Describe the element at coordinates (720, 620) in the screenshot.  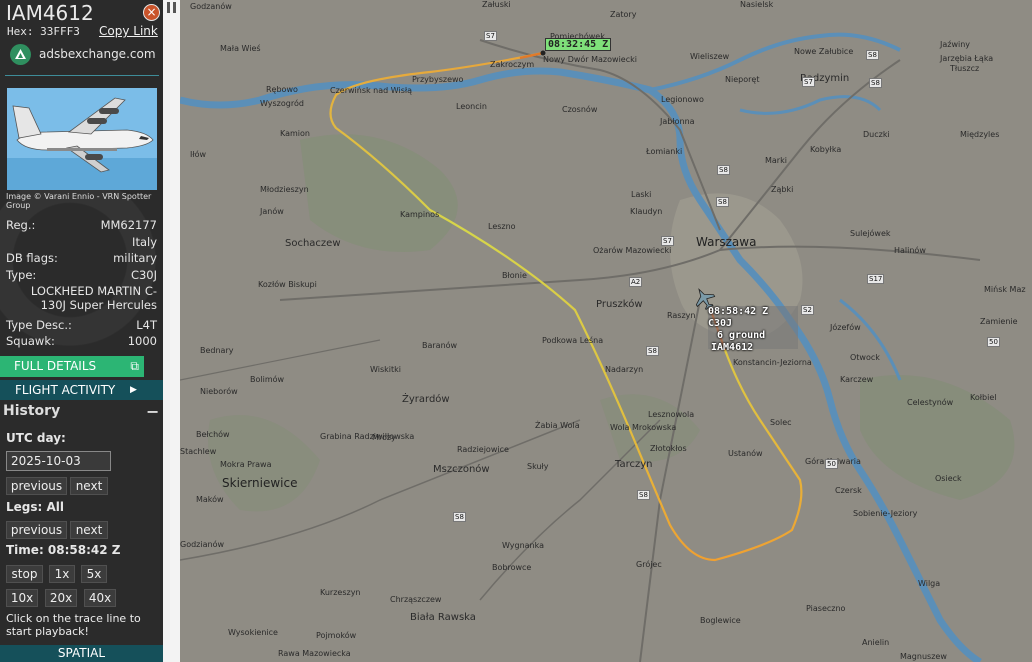
I see `place-boglewice: Boglewice` at that location.